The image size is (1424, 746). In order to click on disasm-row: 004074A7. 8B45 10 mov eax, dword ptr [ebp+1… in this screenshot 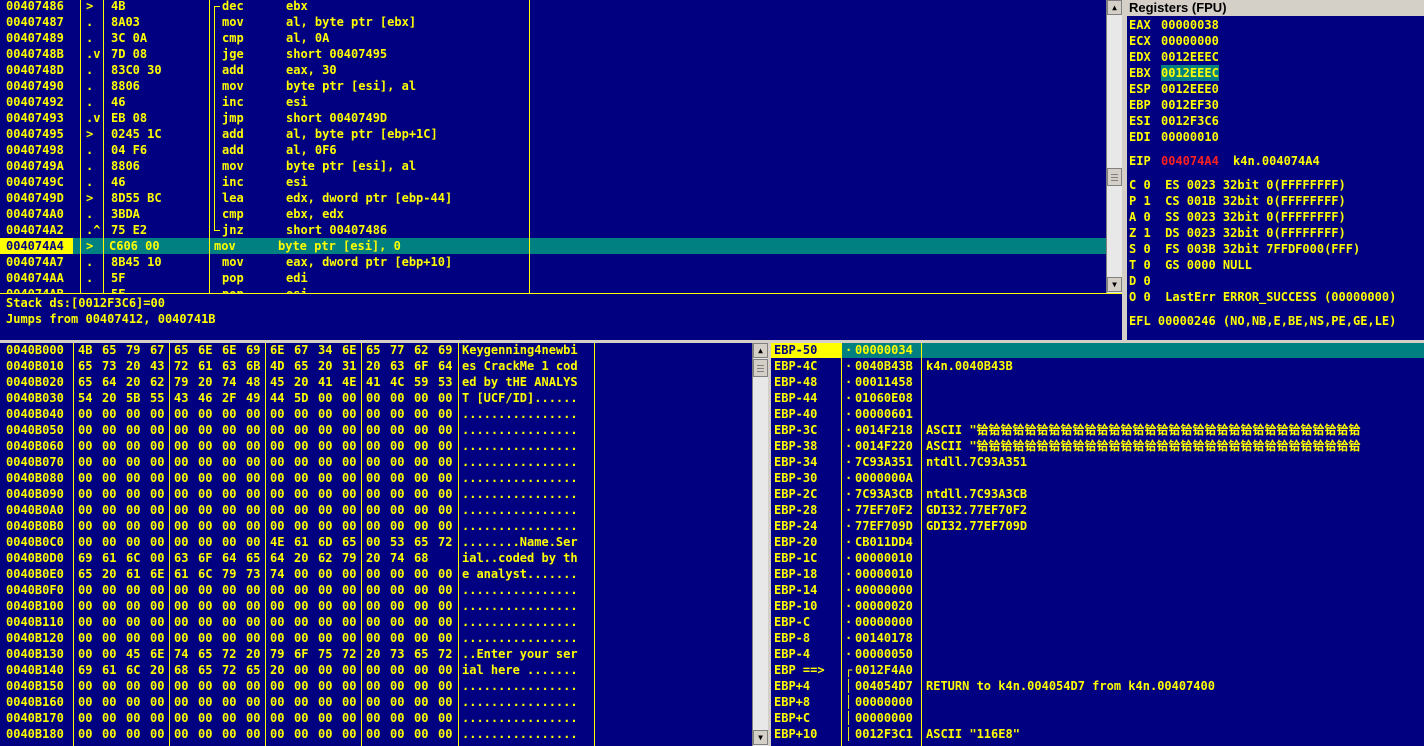, I will do `click(553, 262)`.